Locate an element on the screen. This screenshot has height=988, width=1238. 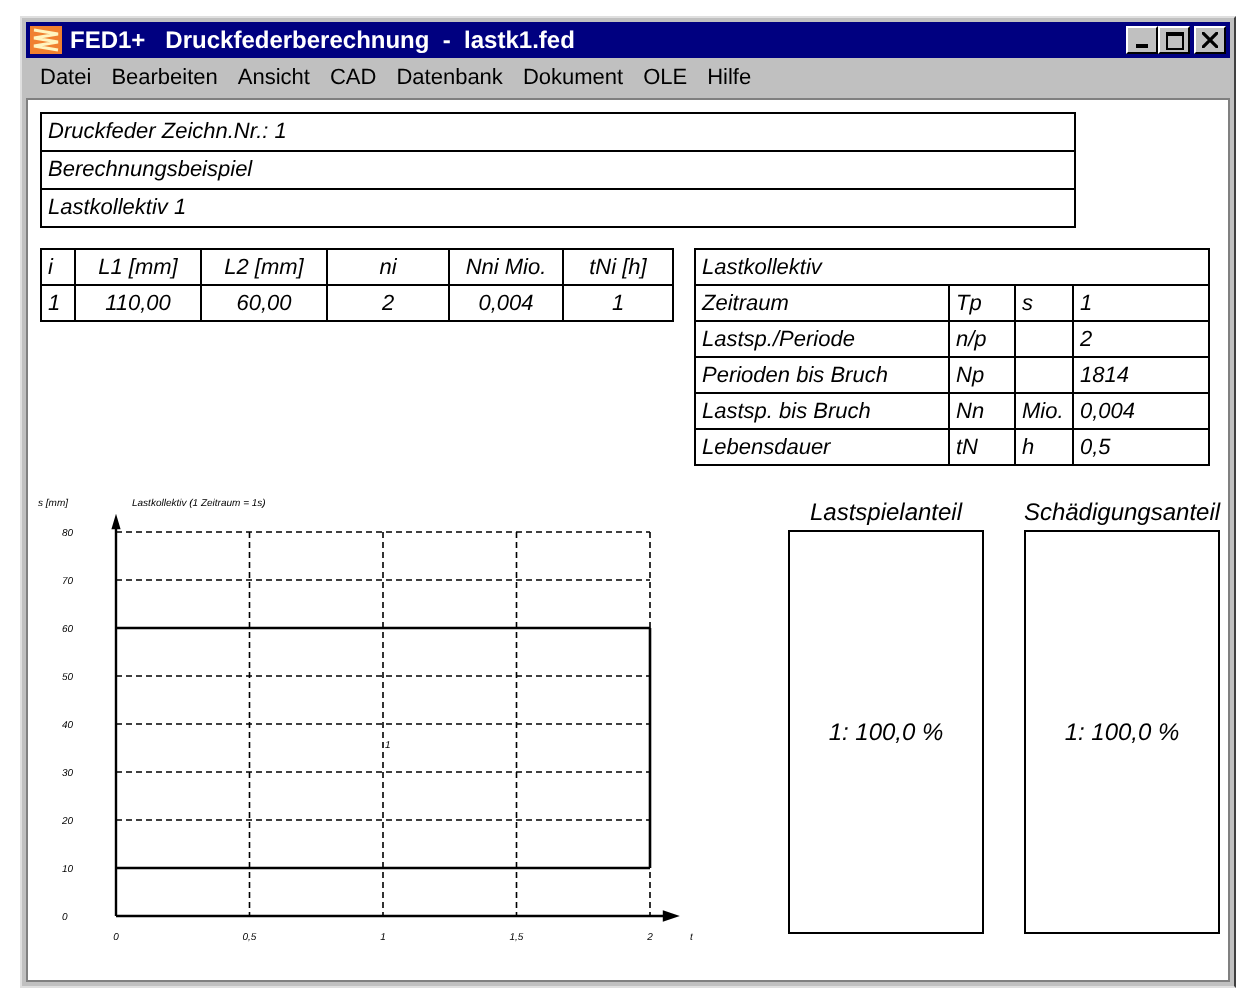
column-header: ni is located at coordinates (388, 267).